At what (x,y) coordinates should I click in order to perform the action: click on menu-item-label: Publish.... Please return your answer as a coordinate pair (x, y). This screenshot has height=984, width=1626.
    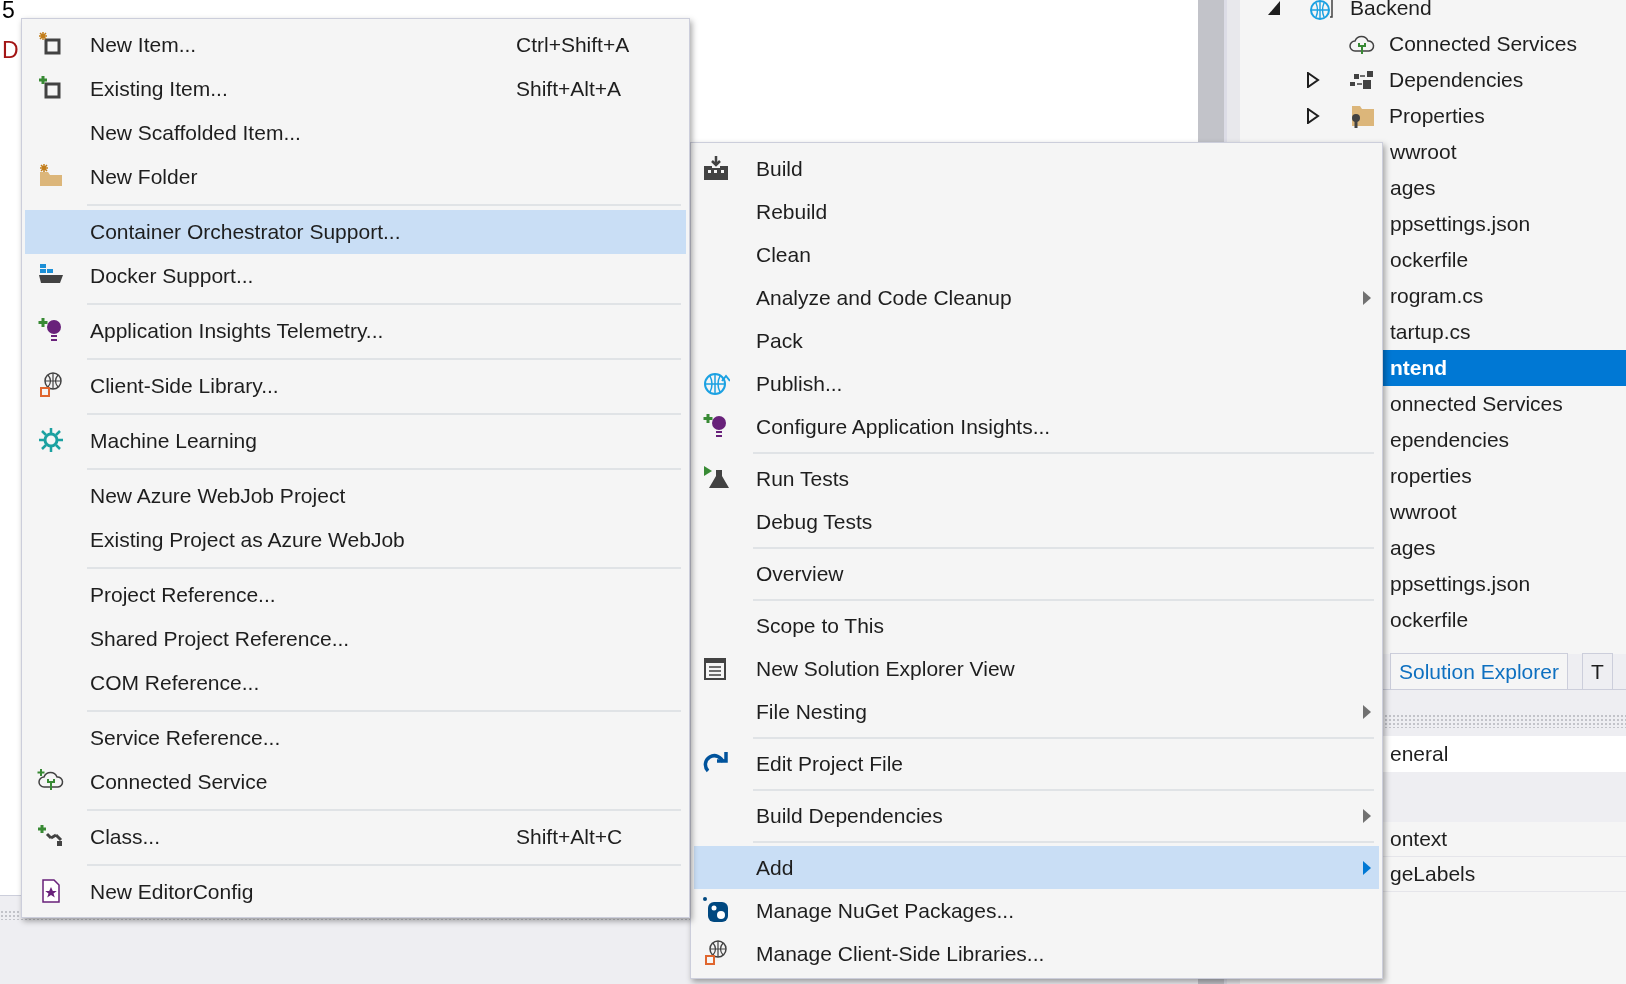
    Looking at the image, I should click on (799, 383).